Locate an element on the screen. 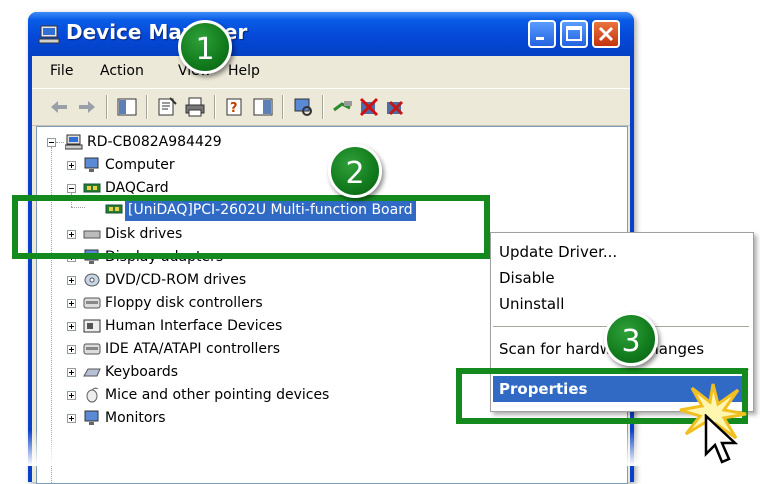 This screenshot has height=484, width=760. tree-item-floppy-controllers: Floppy disk controllers is located at coordinates (184, 303).